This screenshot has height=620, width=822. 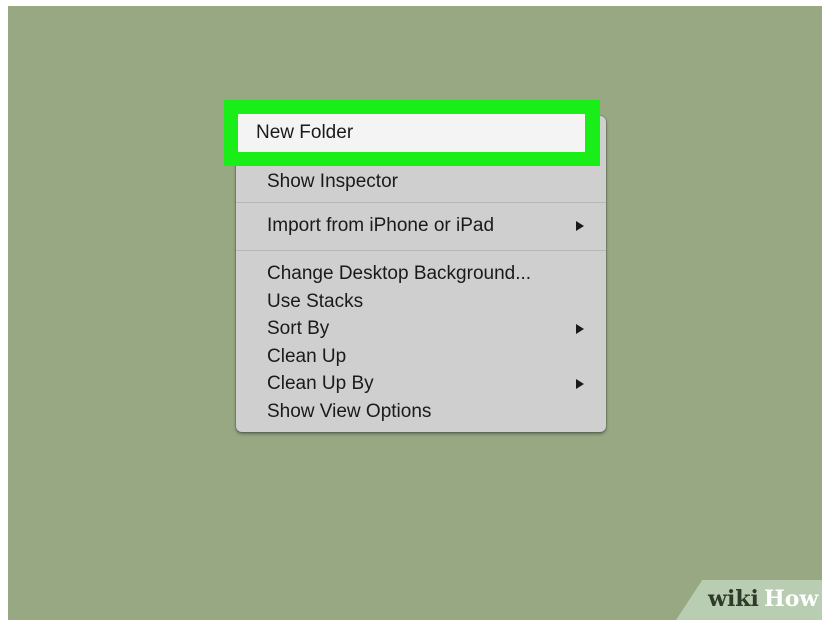 What do you see at coordinates (421, 384) in the screenshot?
I see `menu-item-clean-up-by: Clean Up By` at bounding box center [421, 384].